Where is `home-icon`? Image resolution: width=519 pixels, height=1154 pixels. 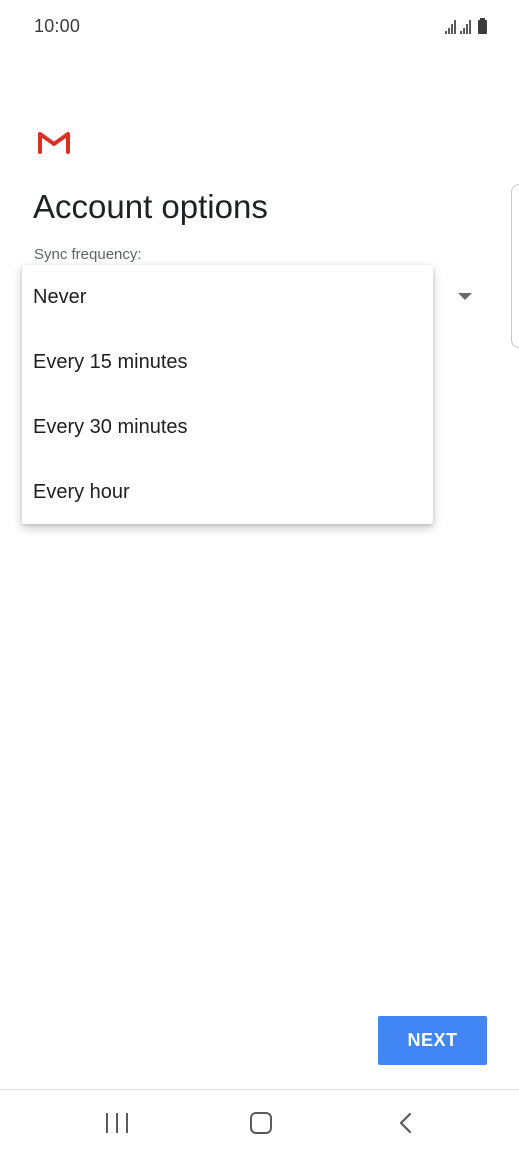 home-icon is located at coordinates (261, 1123).